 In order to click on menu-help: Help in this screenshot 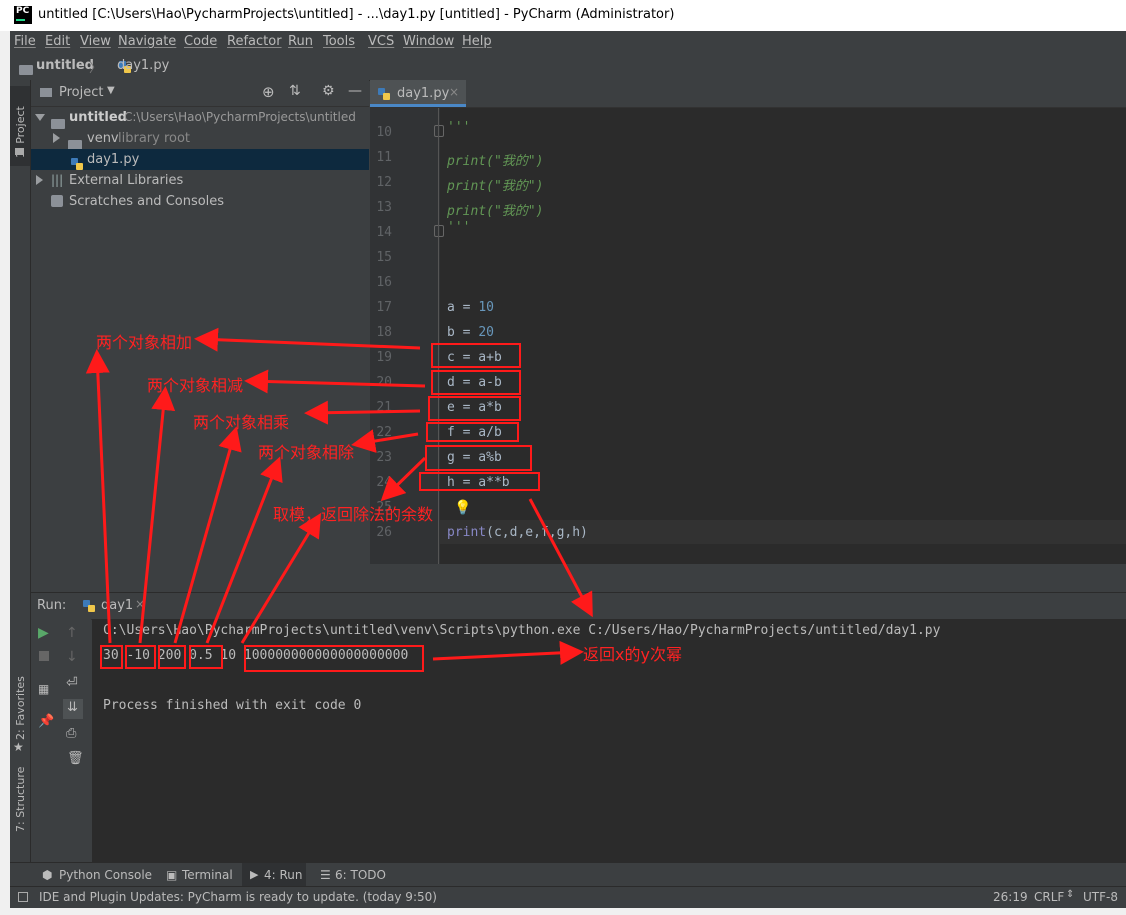, I will do `click(477, 41)`.